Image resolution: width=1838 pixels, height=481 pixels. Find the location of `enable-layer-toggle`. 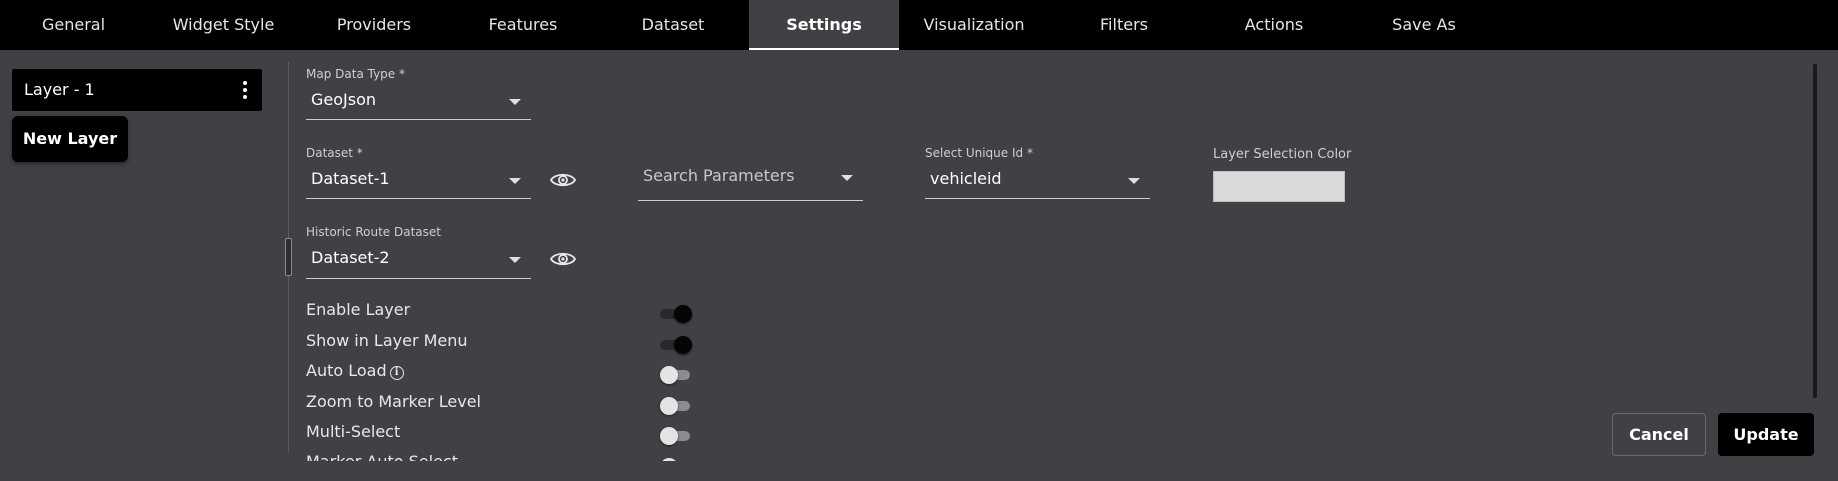

enable-layer-toggle is located at coordinates (676, 314).